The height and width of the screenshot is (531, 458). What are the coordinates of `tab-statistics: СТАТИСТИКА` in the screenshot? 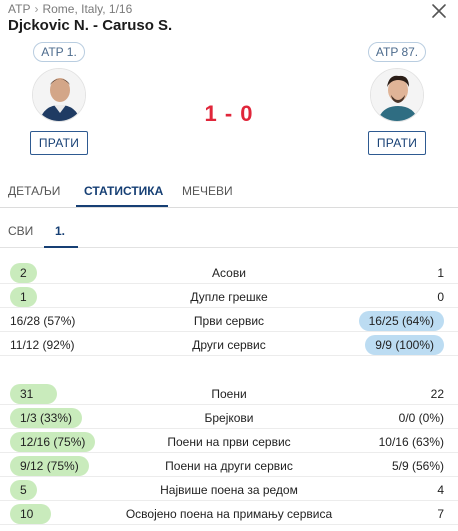 It's located at (123, 191).